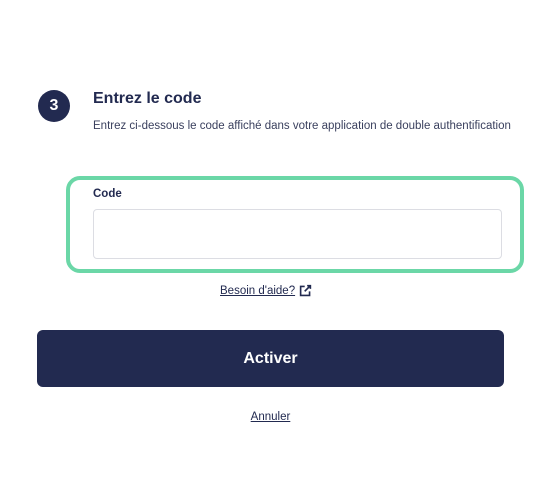 This screenshot has width=555, height=478. I want to click on activate-button: Activer, so click(270, 358).